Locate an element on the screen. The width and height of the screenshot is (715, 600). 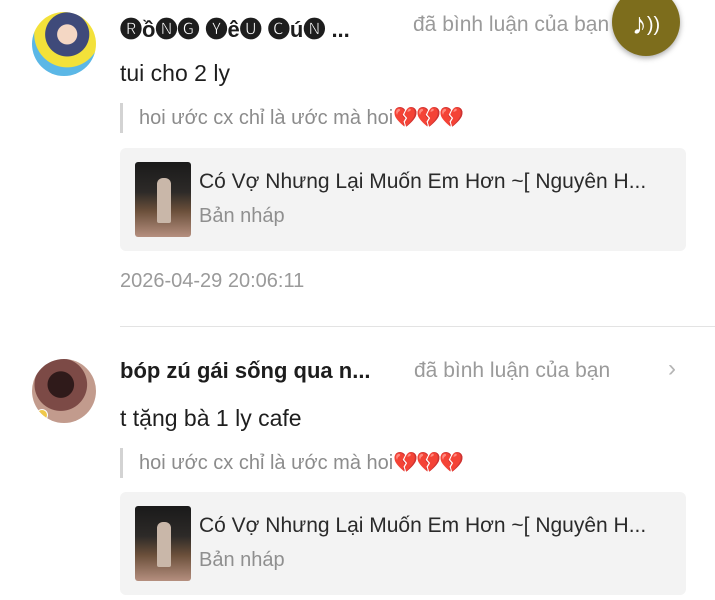
sound-waves-icon: )) is located at coordinates (653, 25).